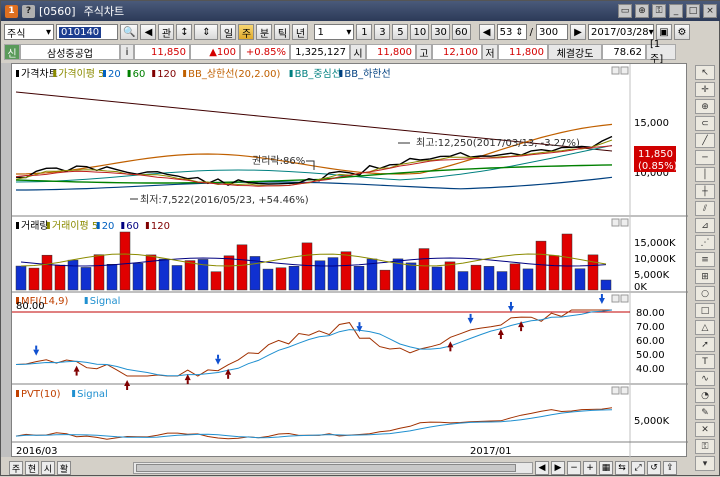  I want to click on maximize-button: □, so click(693, 11).